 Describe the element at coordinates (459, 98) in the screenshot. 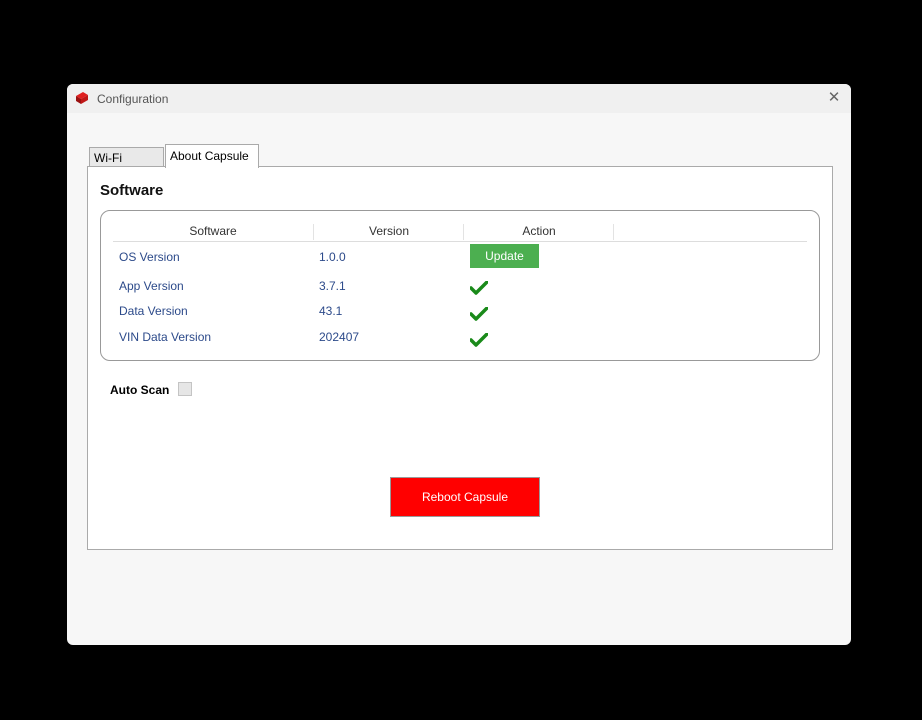

I see `title-bar: Configuration ✕` at that location.